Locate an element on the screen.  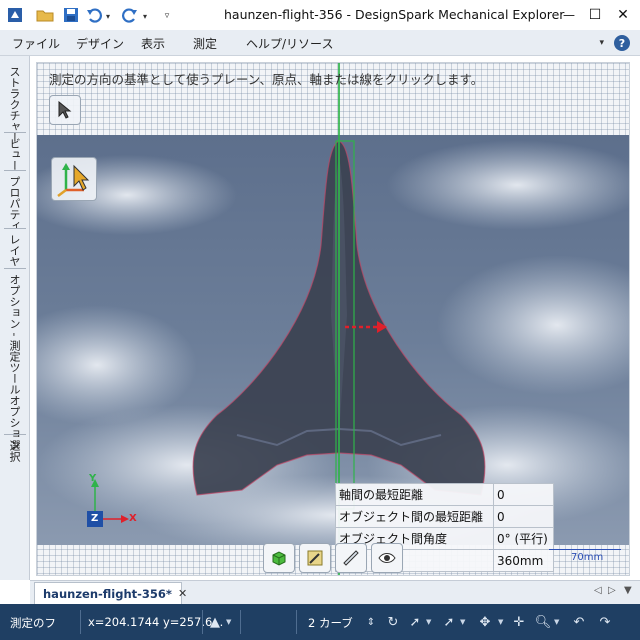
document-tab-label: haunzen-flight-356* is located at coordinates (107, 593).